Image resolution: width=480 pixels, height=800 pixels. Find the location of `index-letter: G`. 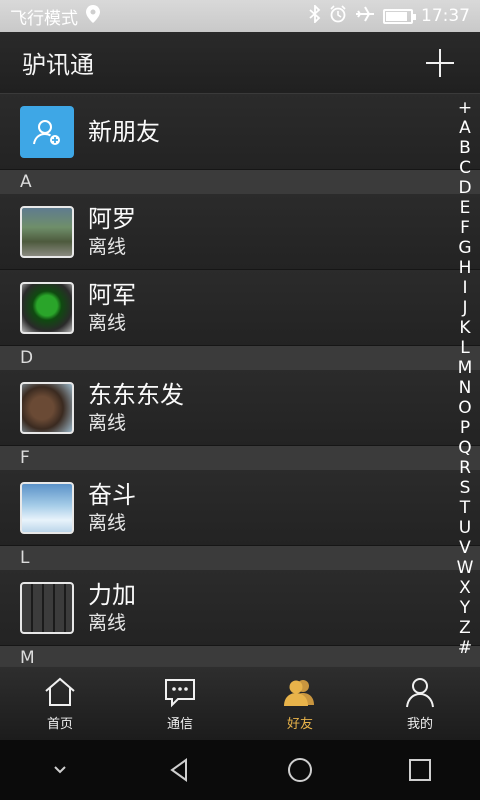

index-letter: G is located at coordinates (464, 248).